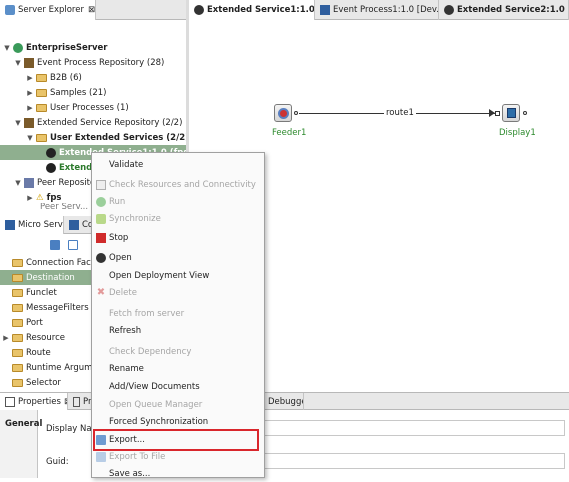 The height and width of the screenshot is (482, 569). I want to click on list-item: MessageFilters, so click(44, 307).